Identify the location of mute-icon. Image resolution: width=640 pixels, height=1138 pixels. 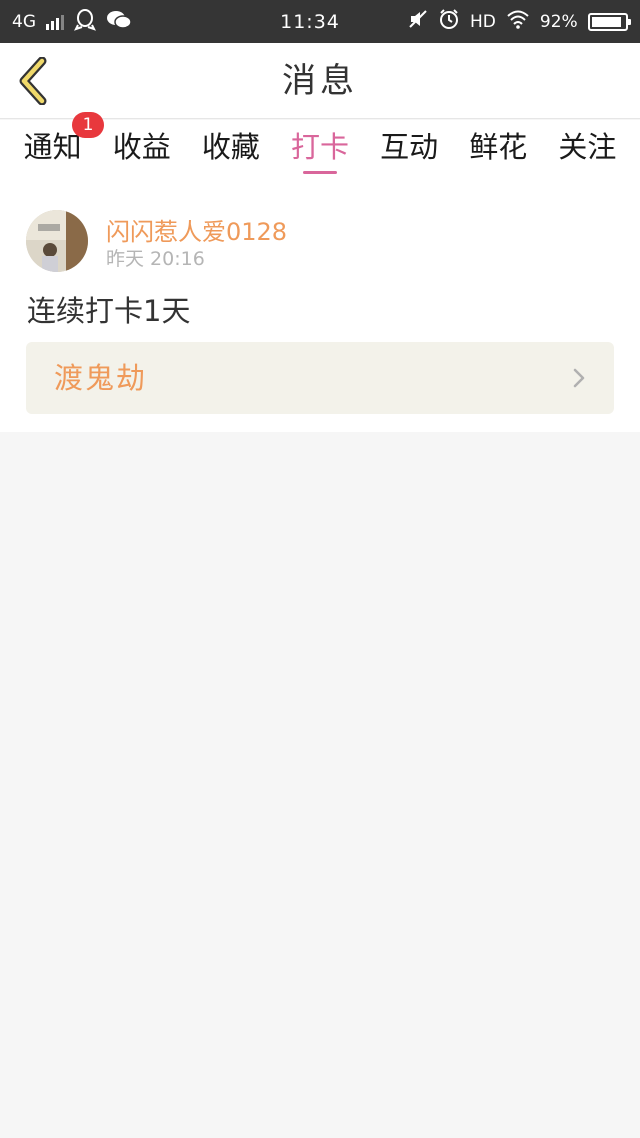
(418, 21).